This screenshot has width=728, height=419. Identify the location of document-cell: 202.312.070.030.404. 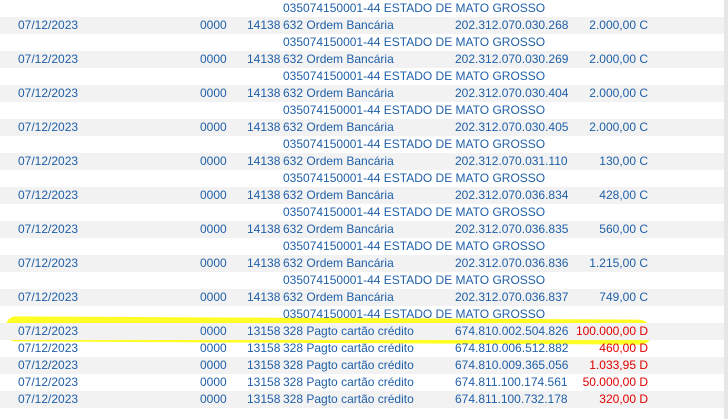
(512, 93).